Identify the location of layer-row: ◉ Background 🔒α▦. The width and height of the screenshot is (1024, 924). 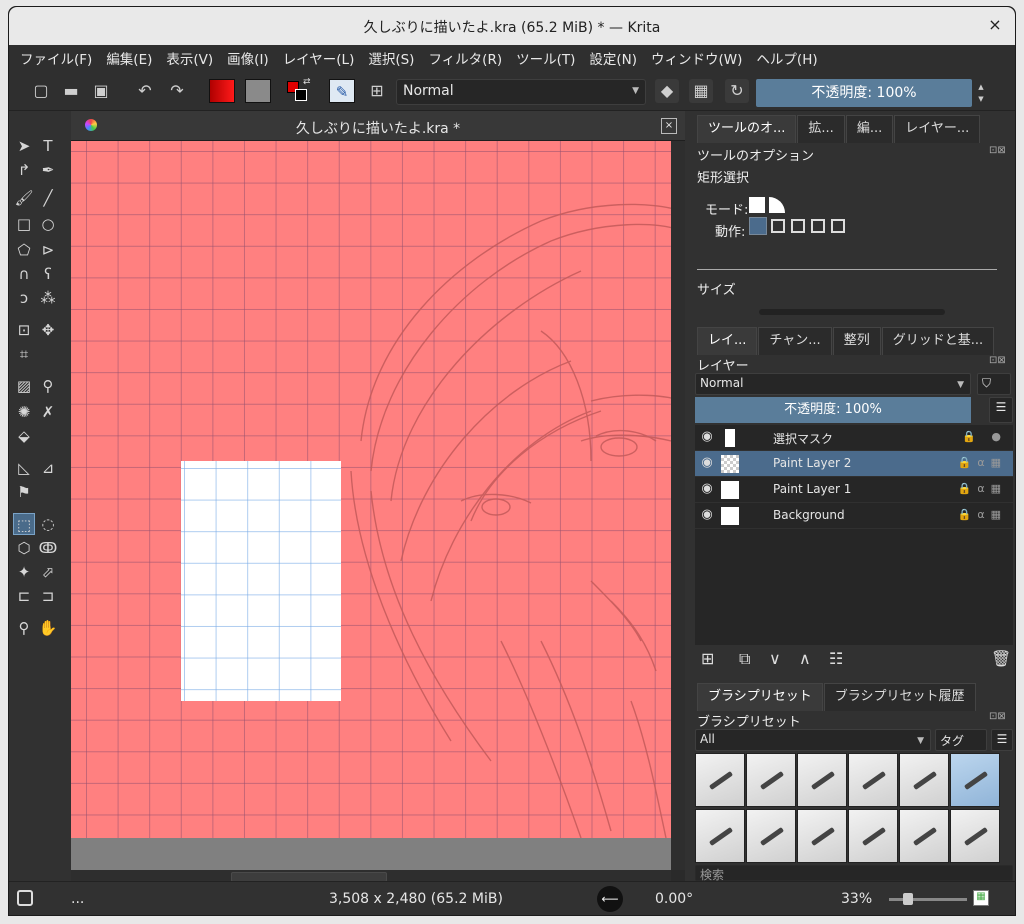
(854, 516).